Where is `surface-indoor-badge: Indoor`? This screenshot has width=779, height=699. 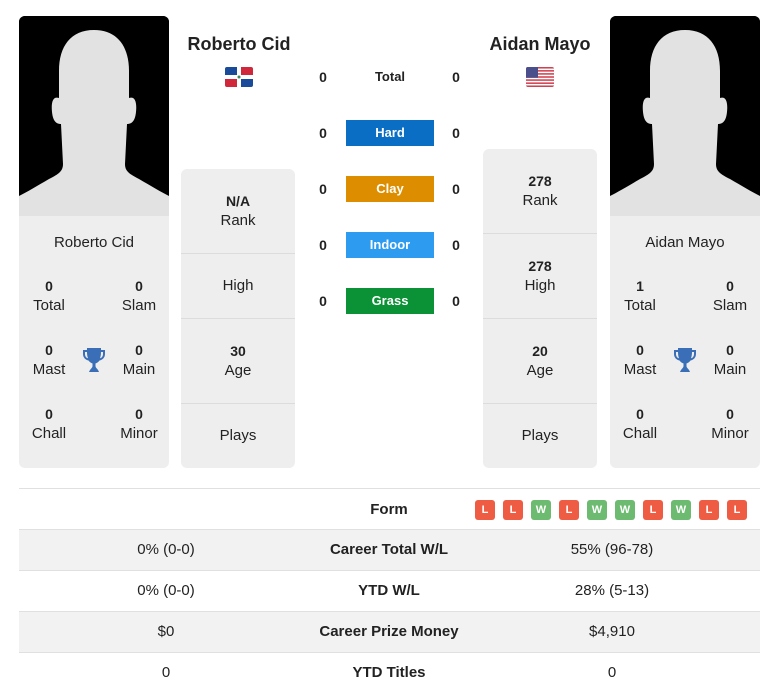
surface-indoor-badge: Indoor is located at coordinates (390, 245).